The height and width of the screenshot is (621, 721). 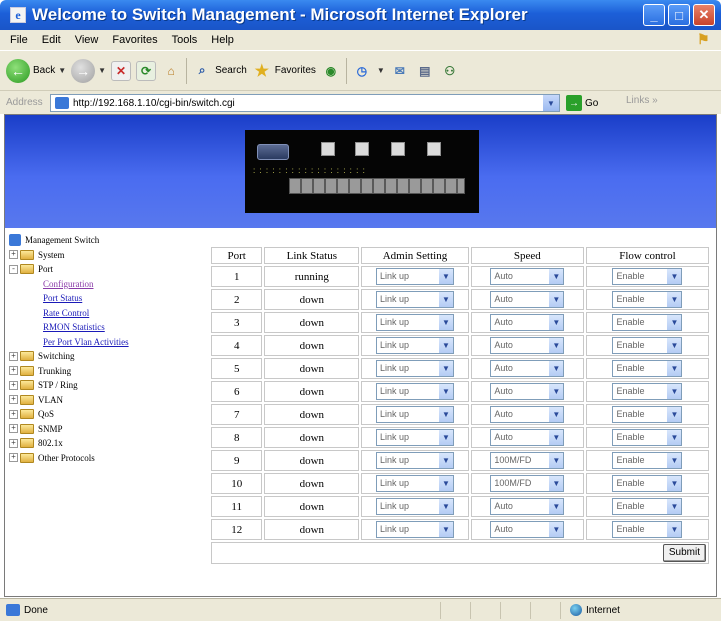 I want to click on admin-setting-value: Link up, so click(x=394, y=368).